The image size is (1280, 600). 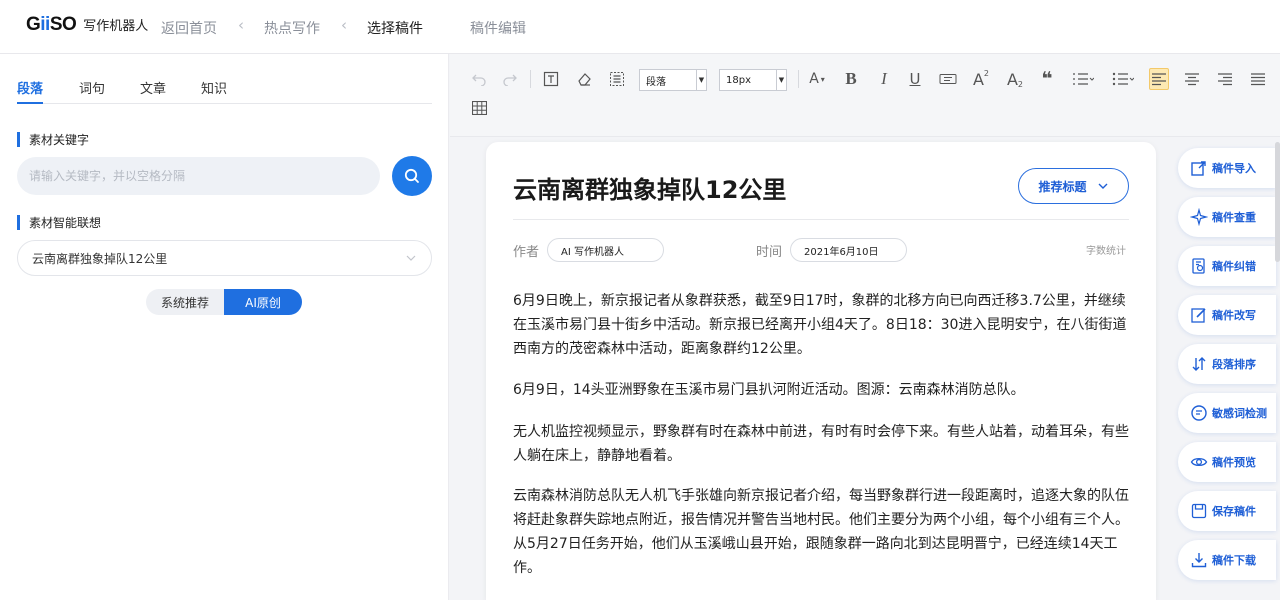 What do you see at coordinates (1234, 315) in the screenshot?
I see `rewrite-label: 稿件改写` at bounding box center [1234, 315].